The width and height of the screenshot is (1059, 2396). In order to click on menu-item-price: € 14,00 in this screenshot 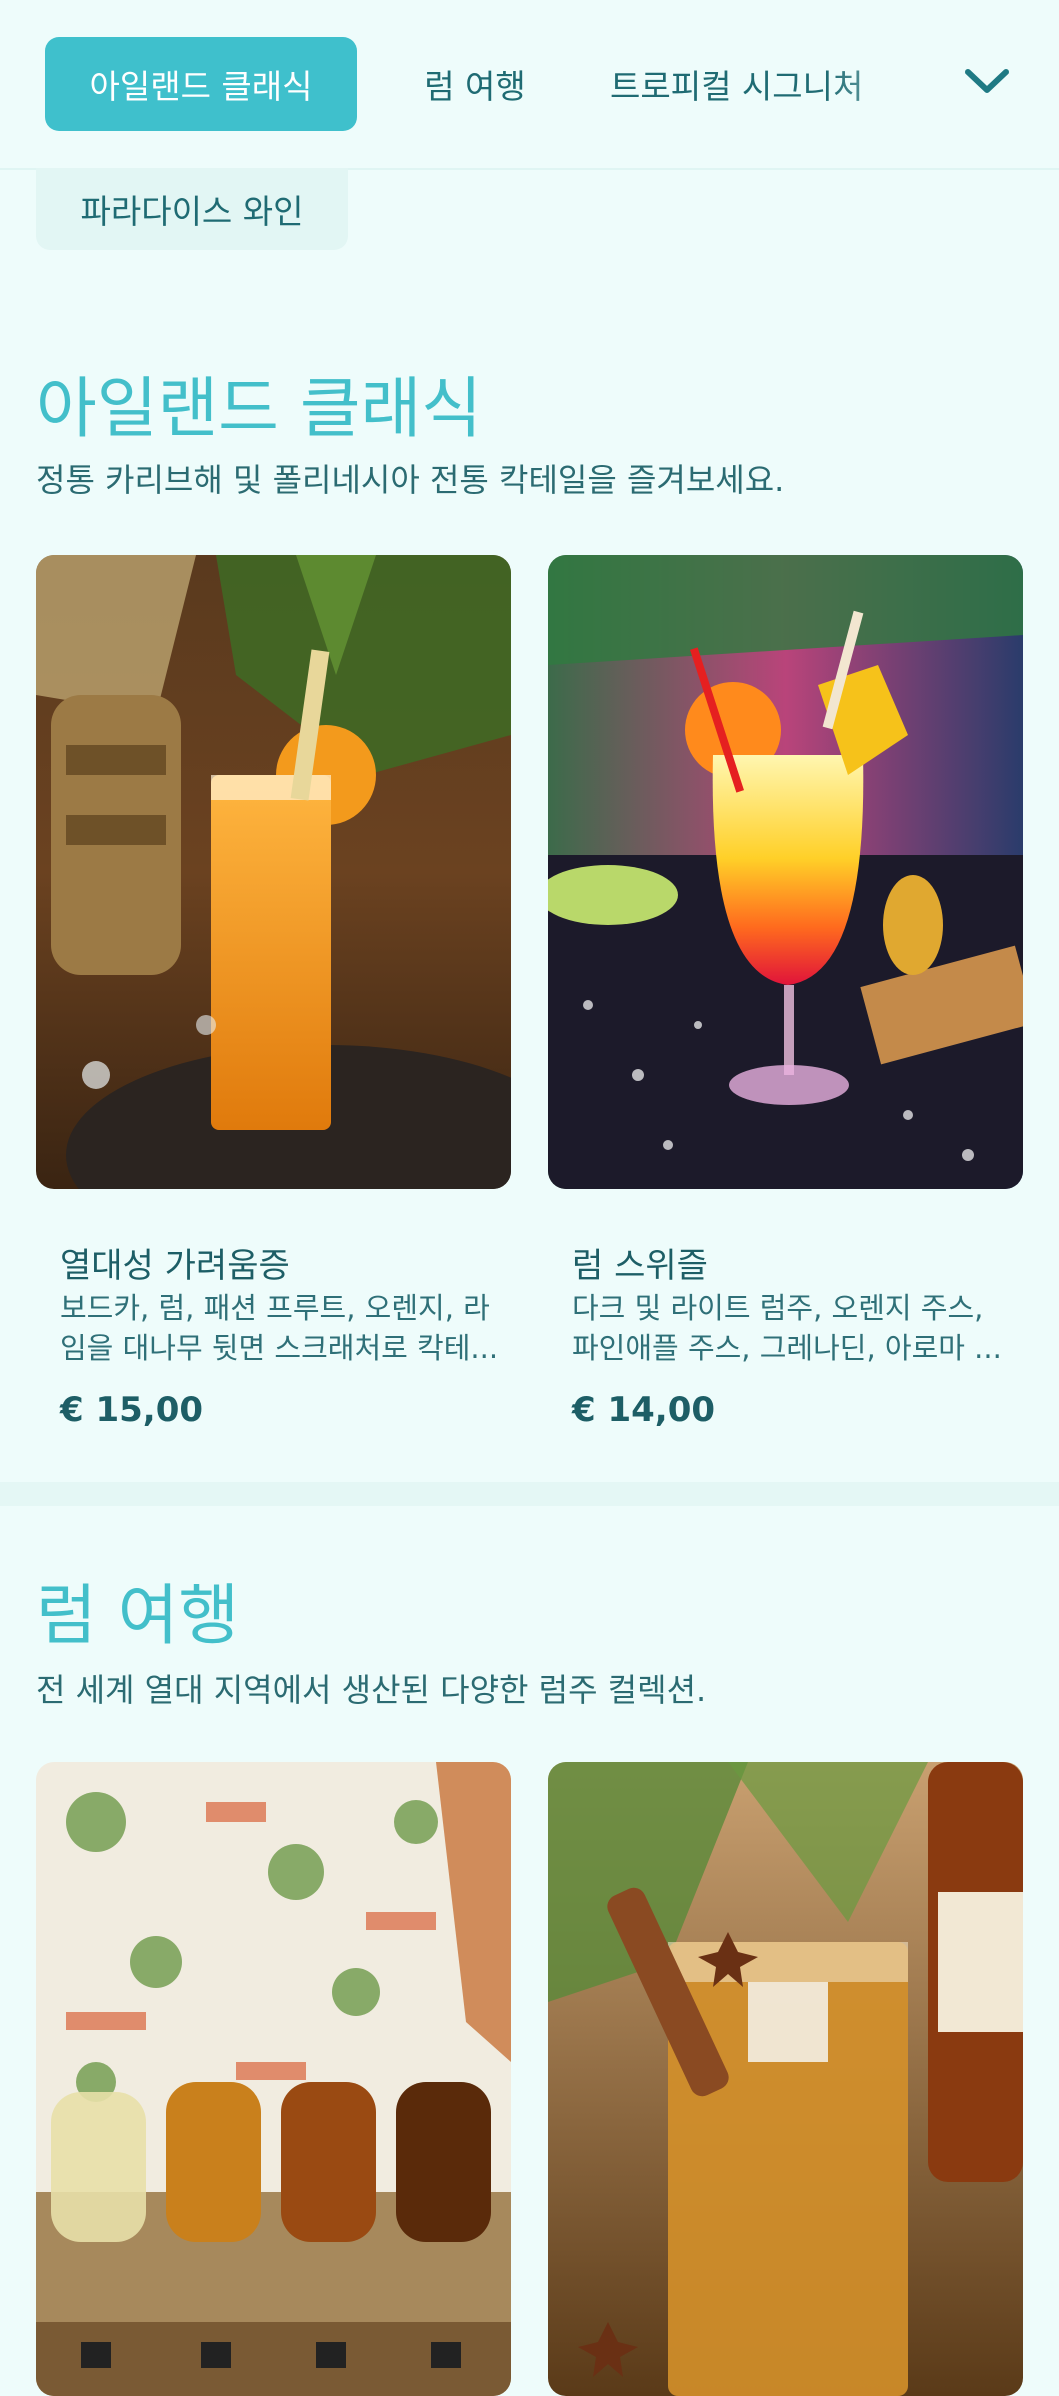, I will do `click(644, 1410)`.